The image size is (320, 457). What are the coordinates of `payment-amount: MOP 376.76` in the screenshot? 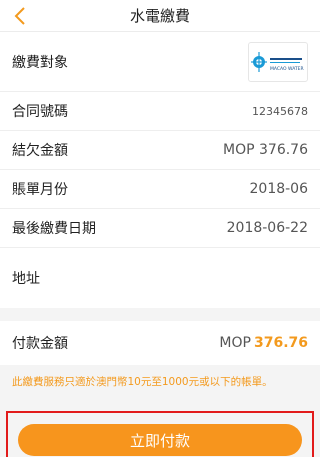 It's located at (263, 343).